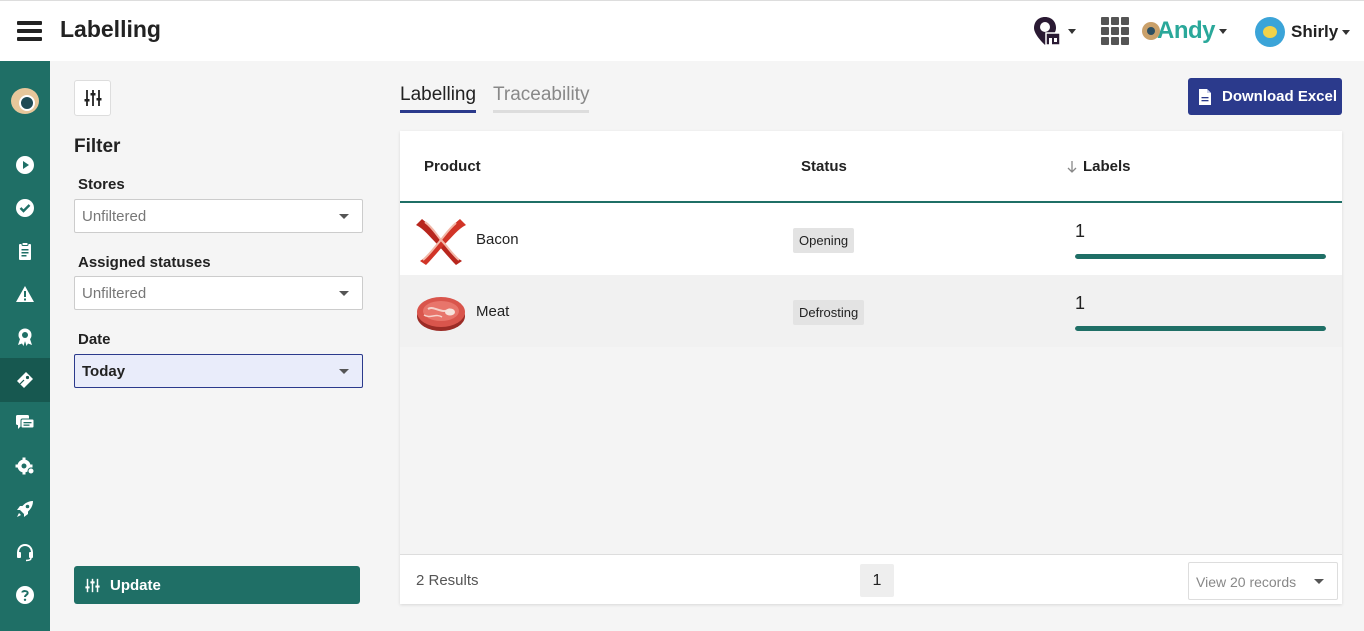 Image resolution: width=1364 pixels, height=631 pixels. I want to click on status-badge: Defrosting, so click(829, 312).